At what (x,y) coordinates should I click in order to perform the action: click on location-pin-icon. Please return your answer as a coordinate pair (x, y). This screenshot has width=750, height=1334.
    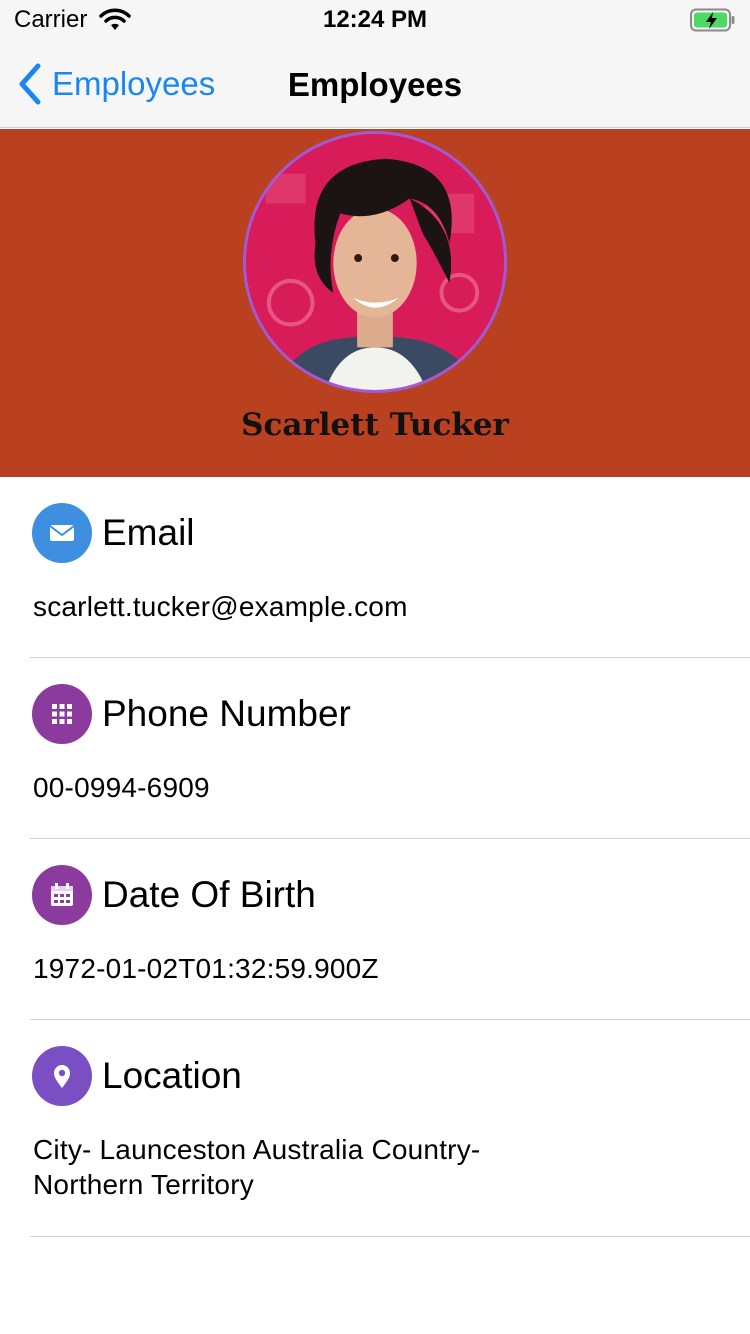
    Looking at the image, I should click on (62, 1076).